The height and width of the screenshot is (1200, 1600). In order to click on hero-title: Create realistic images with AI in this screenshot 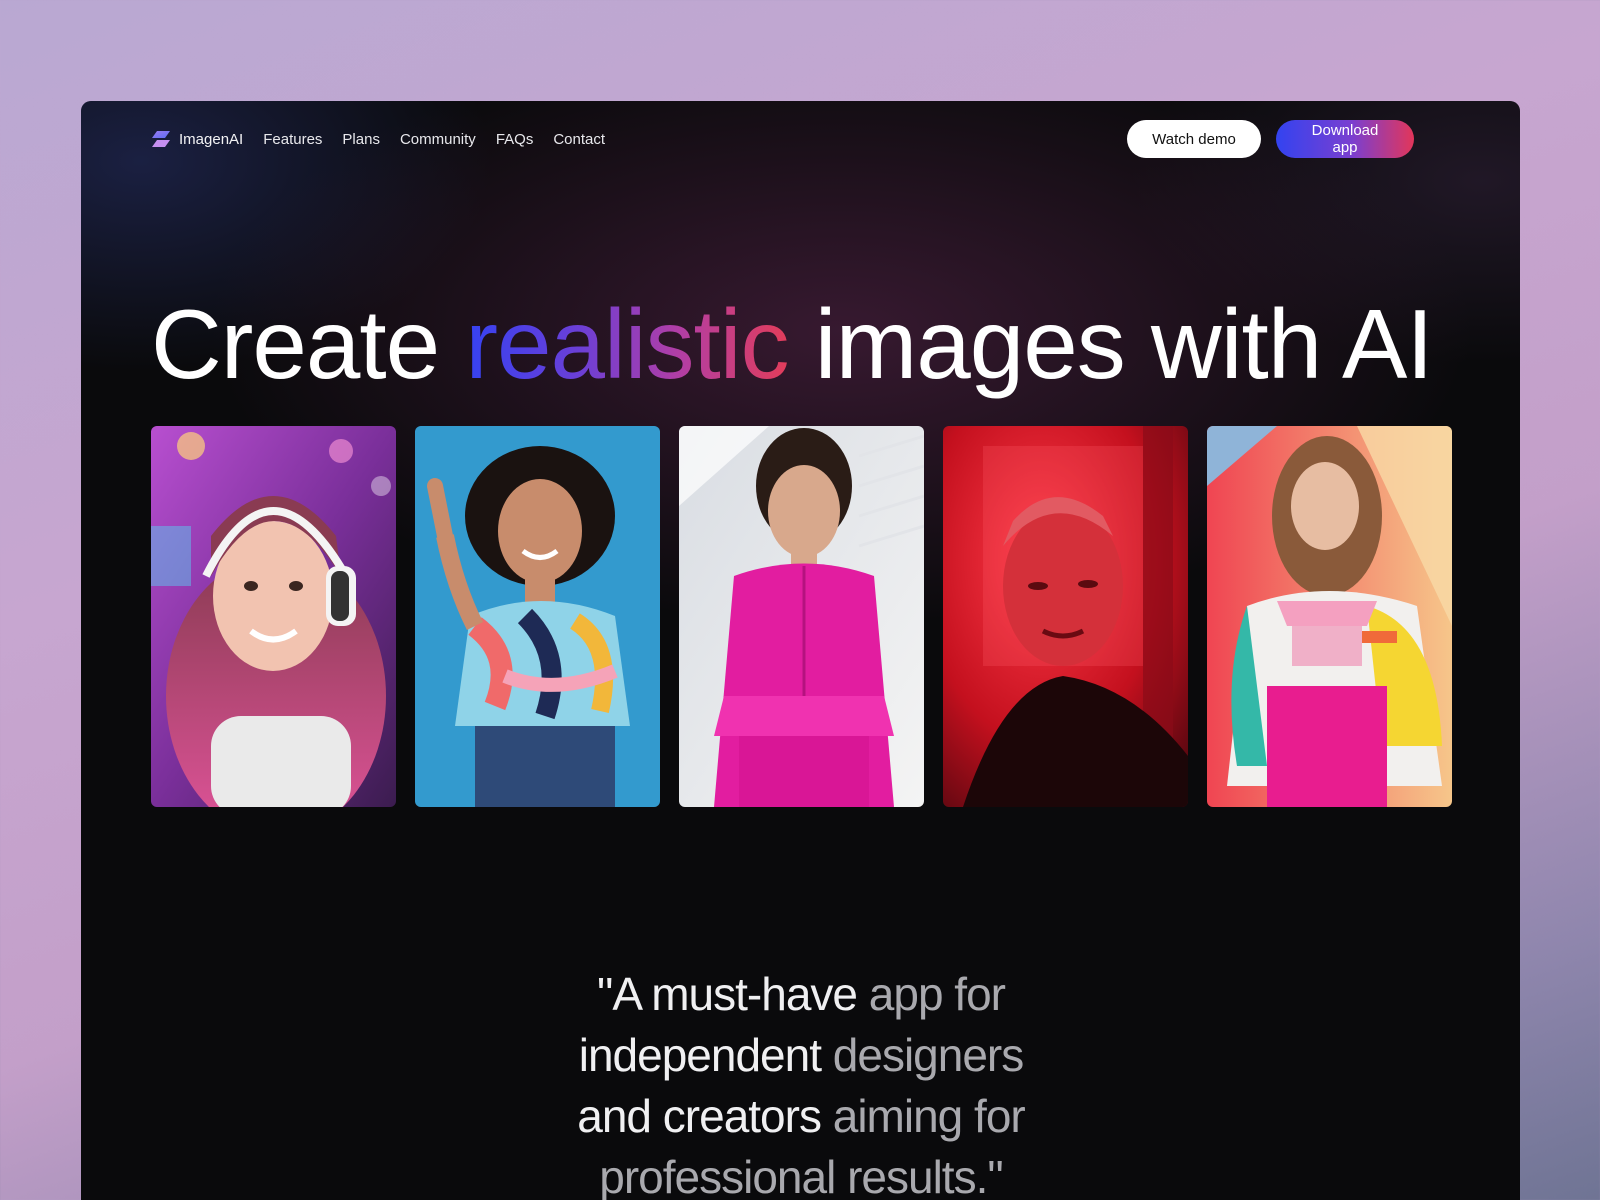, I will do `click(811, 344)`.